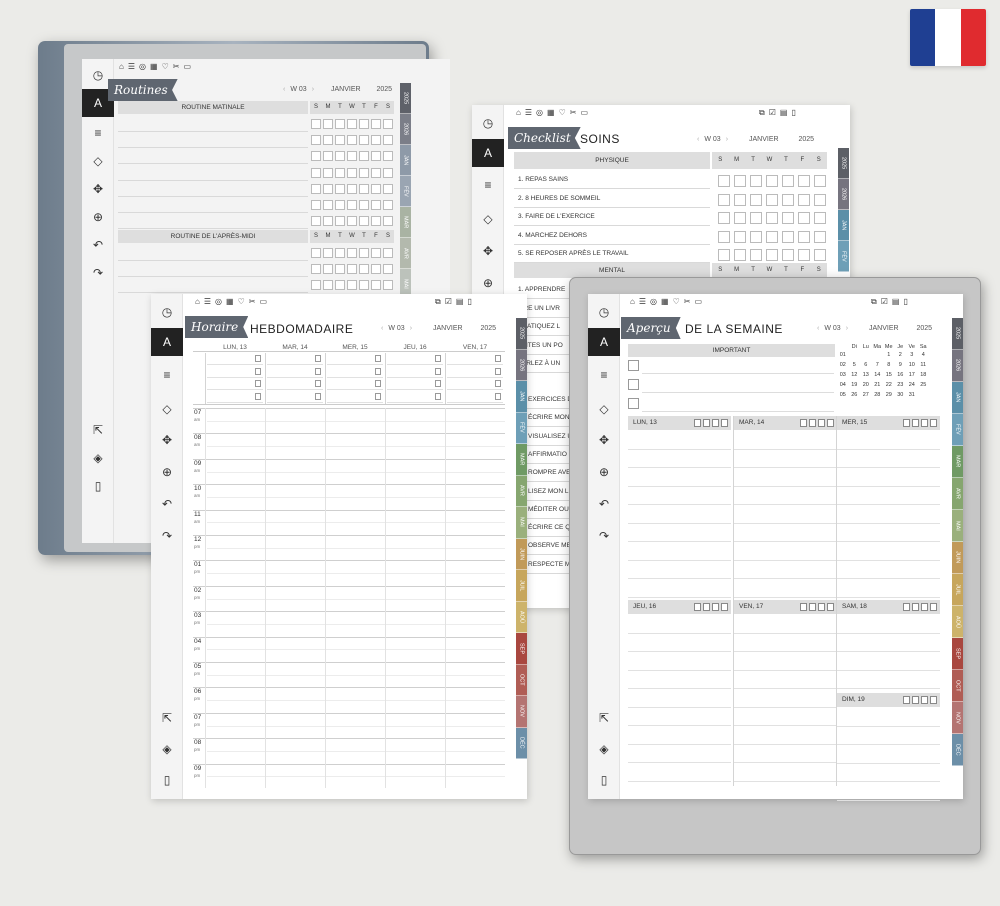 This screenshot has width=1000, height=906. Describe the element at coordinates (405, 191) in the screenshot. I see `tab-month: FÉV` at that location.